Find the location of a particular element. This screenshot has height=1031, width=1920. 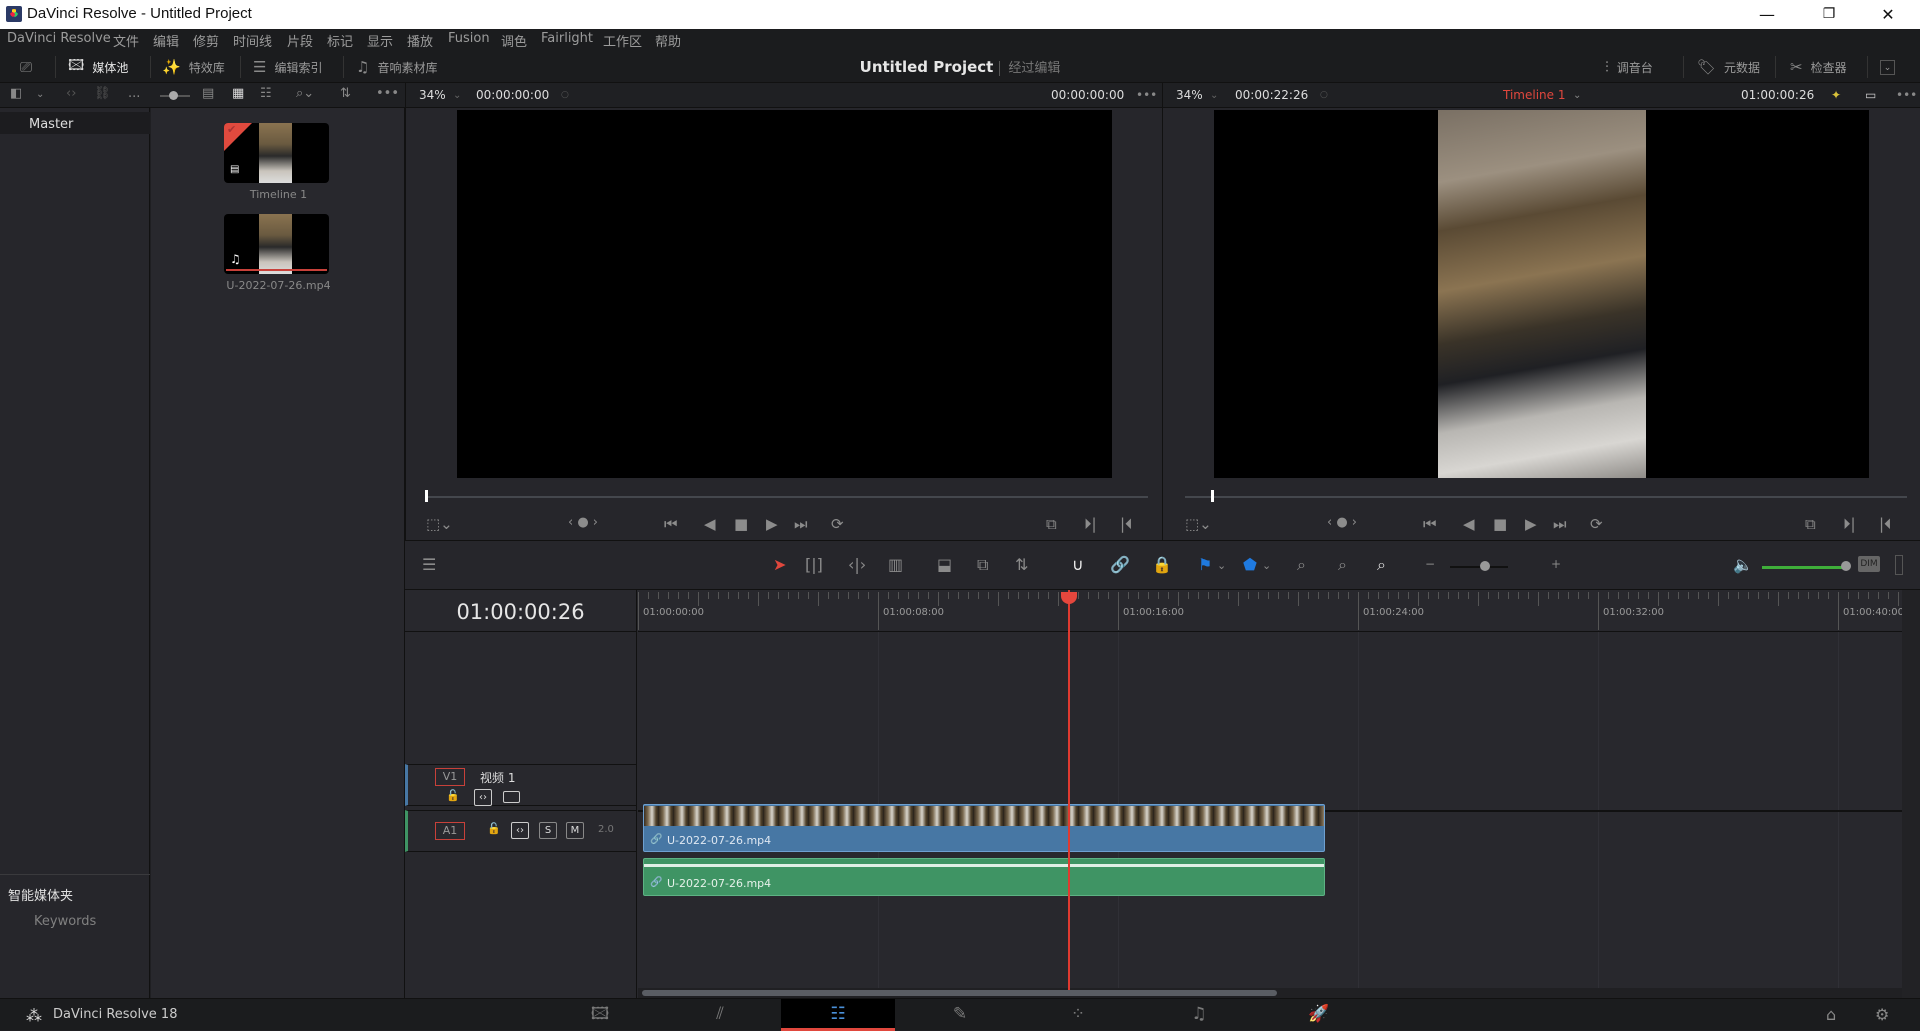

flag-icon: ⚑ is located at coordinates (1205, 564).